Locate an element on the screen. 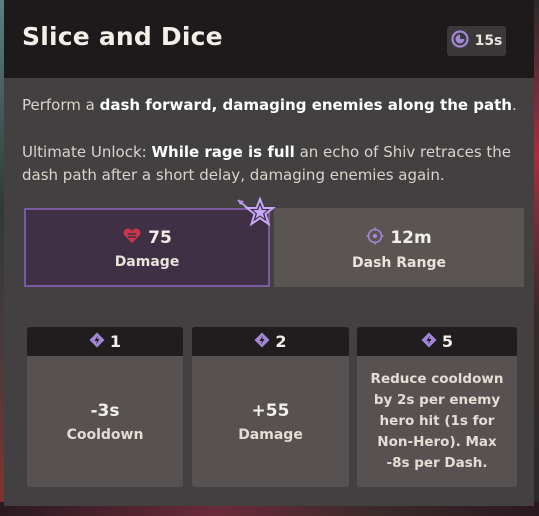  upgrade-header: 2 is located at coordinates (270, 341).